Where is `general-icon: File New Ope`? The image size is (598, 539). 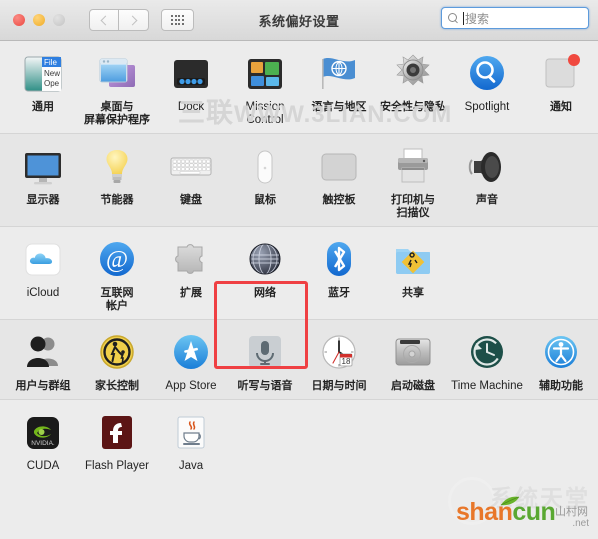 general-icon: File New Ope is located at coordinates (43, 74).